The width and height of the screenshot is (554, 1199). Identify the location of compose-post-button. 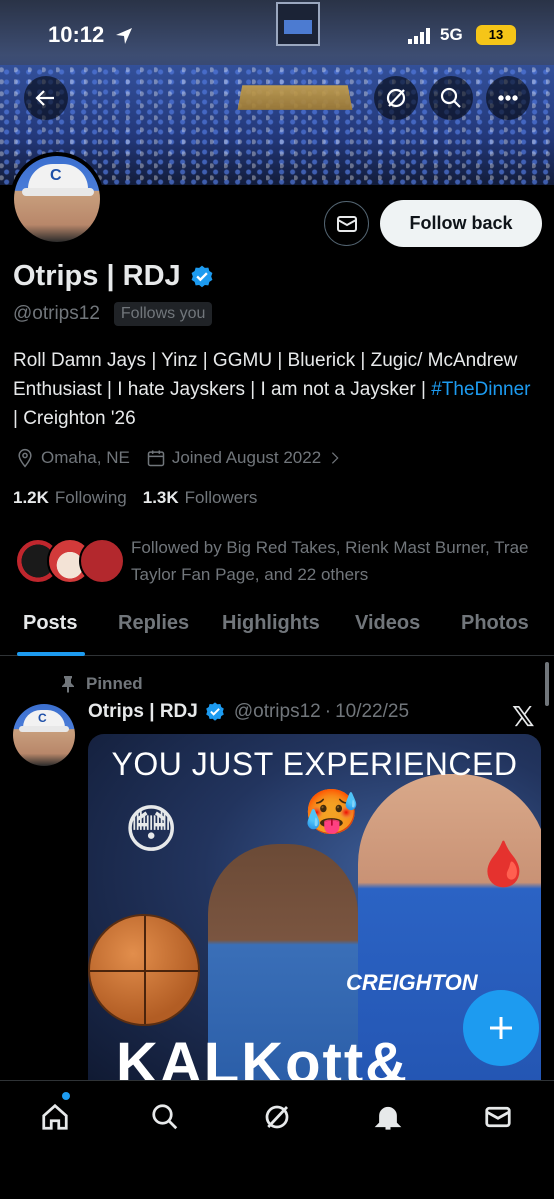
(501, 1028).